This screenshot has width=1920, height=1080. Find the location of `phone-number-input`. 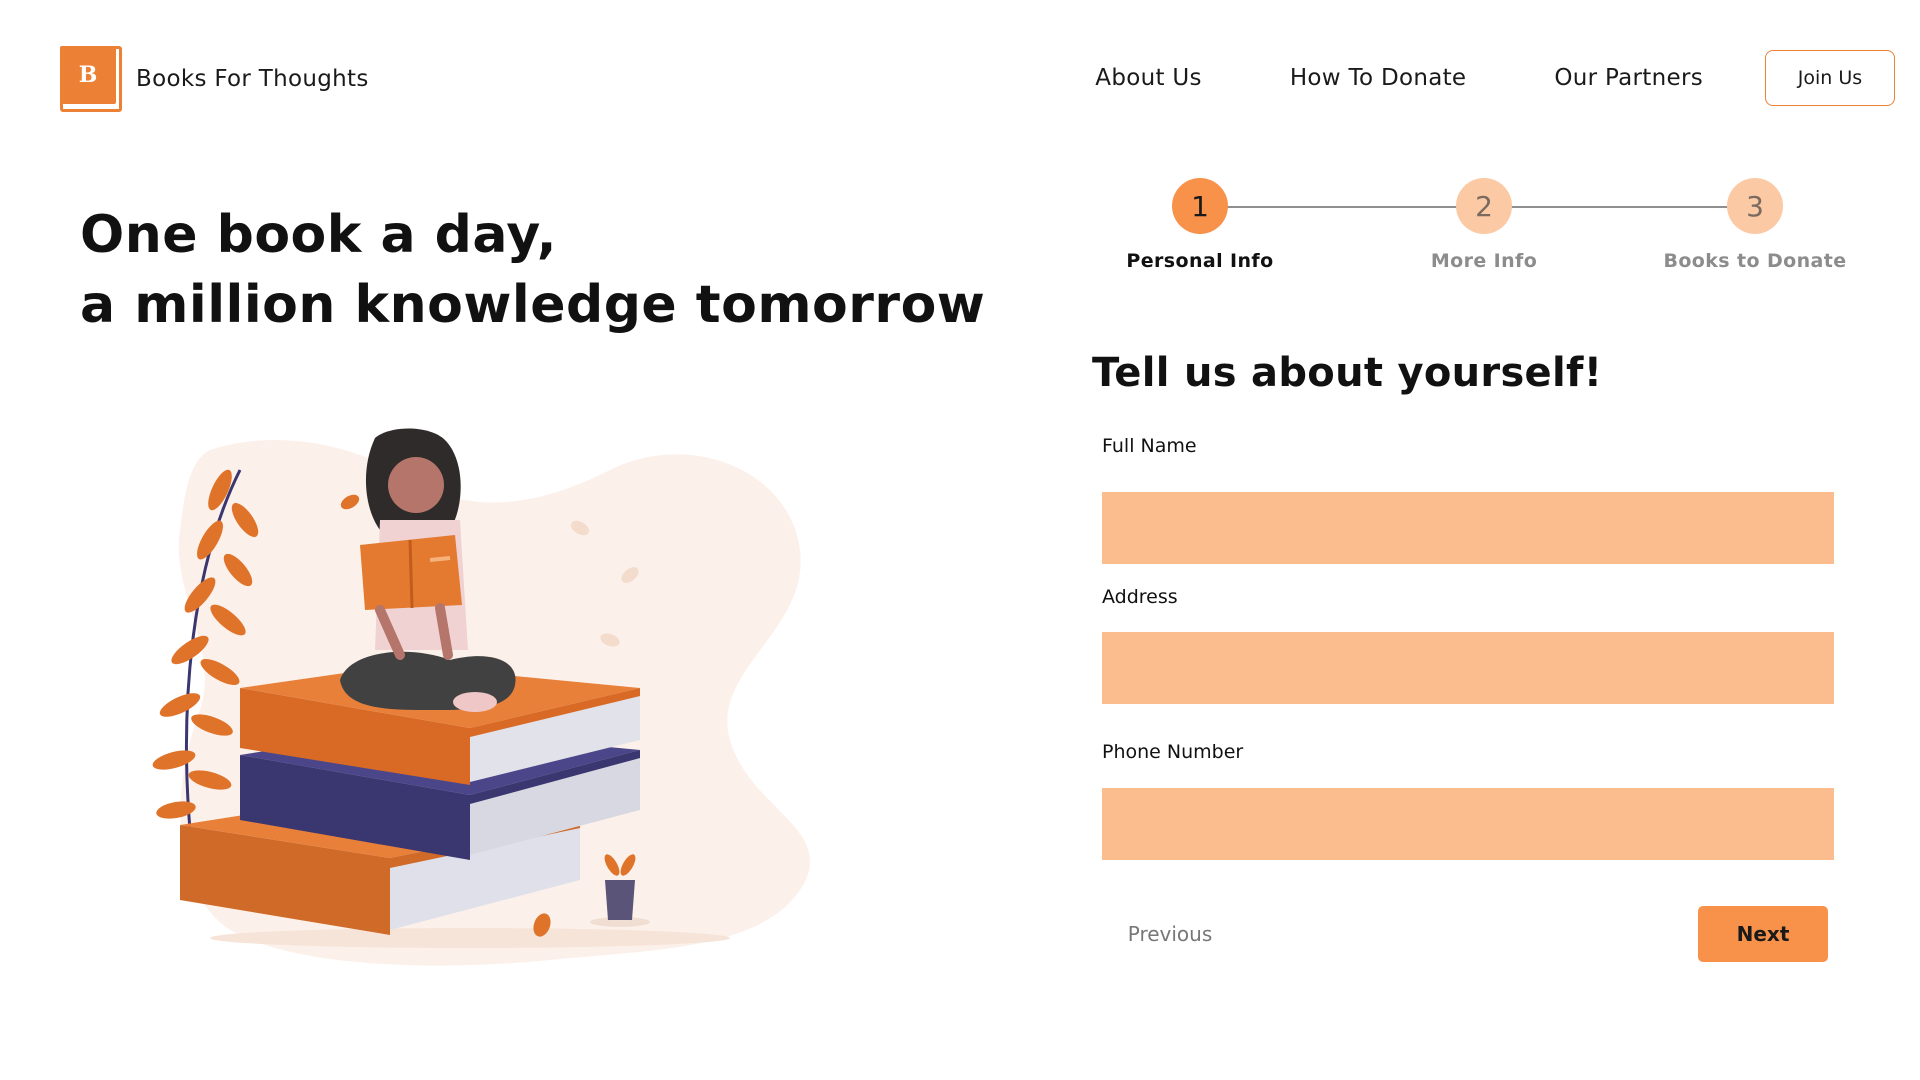

phone-number-input is located at coordinates (1468, 824).